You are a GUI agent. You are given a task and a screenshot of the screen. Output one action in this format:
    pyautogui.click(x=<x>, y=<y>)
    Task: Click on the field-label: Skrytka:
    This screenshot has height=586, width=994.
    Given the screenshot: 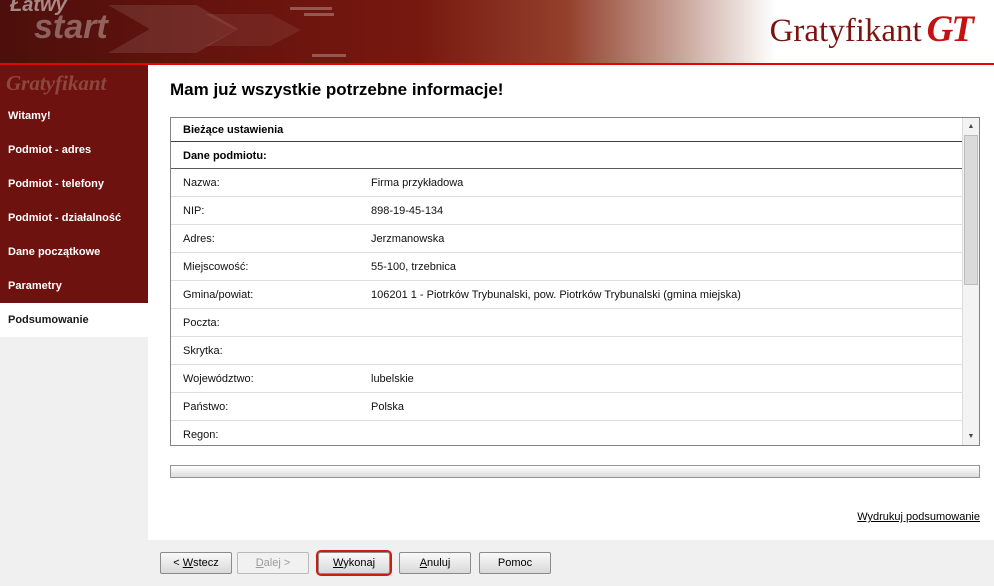 What is the action you would take?
    pyautogui.click(x=203, y=350)
    